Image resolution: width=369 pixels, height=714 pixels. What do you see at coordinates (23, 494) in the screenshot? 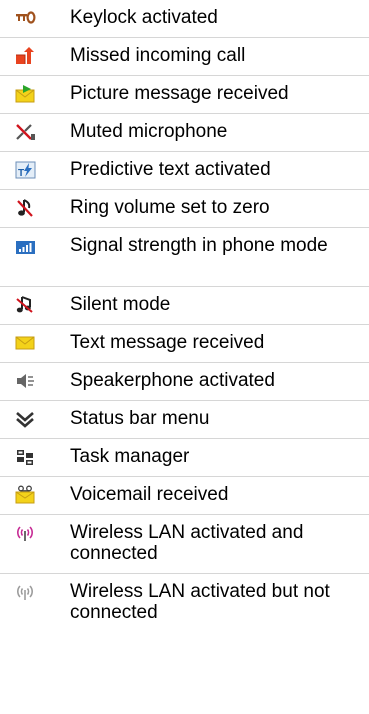
I see `voicemail-icon` at bounding box center [23, 494].